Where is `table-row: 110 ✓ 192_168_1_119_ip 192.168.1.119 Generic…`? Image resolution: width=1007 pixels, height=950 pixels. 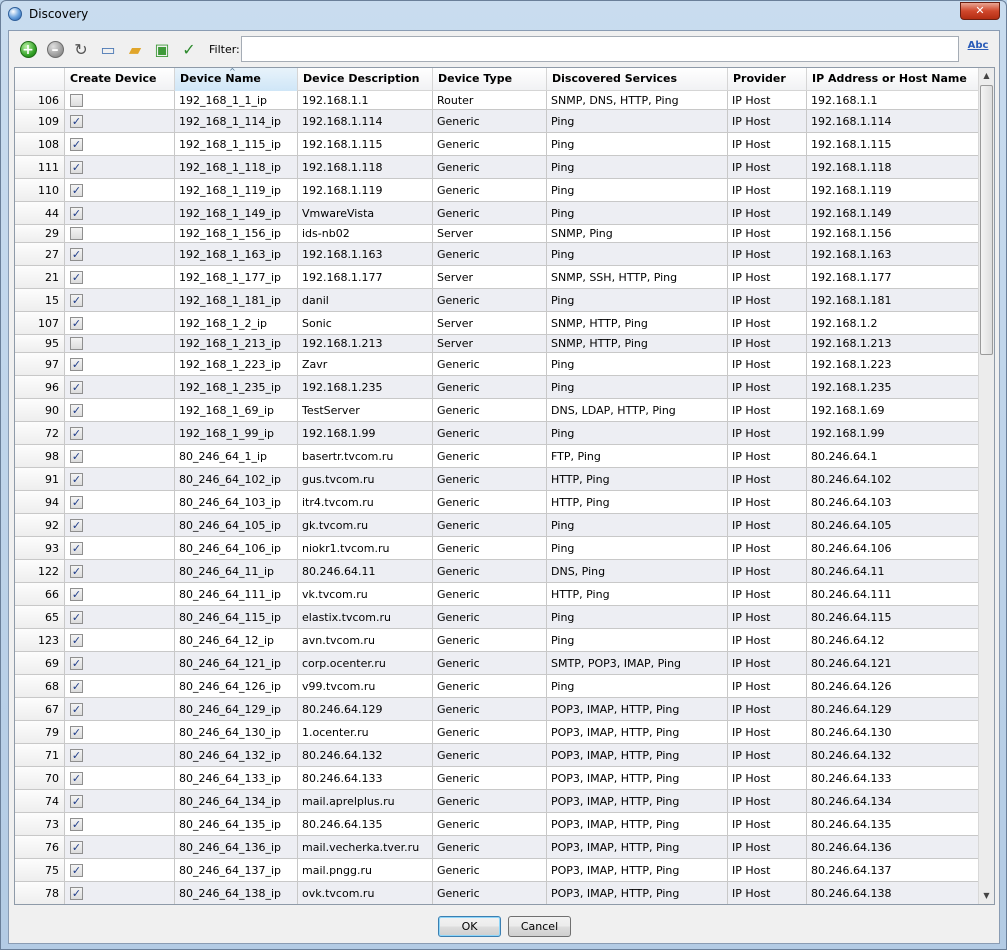
table-row: 110 ✓ 192_168_1_119_ip 192.168.1.119 Generic… is located at coordinates (497, 190).